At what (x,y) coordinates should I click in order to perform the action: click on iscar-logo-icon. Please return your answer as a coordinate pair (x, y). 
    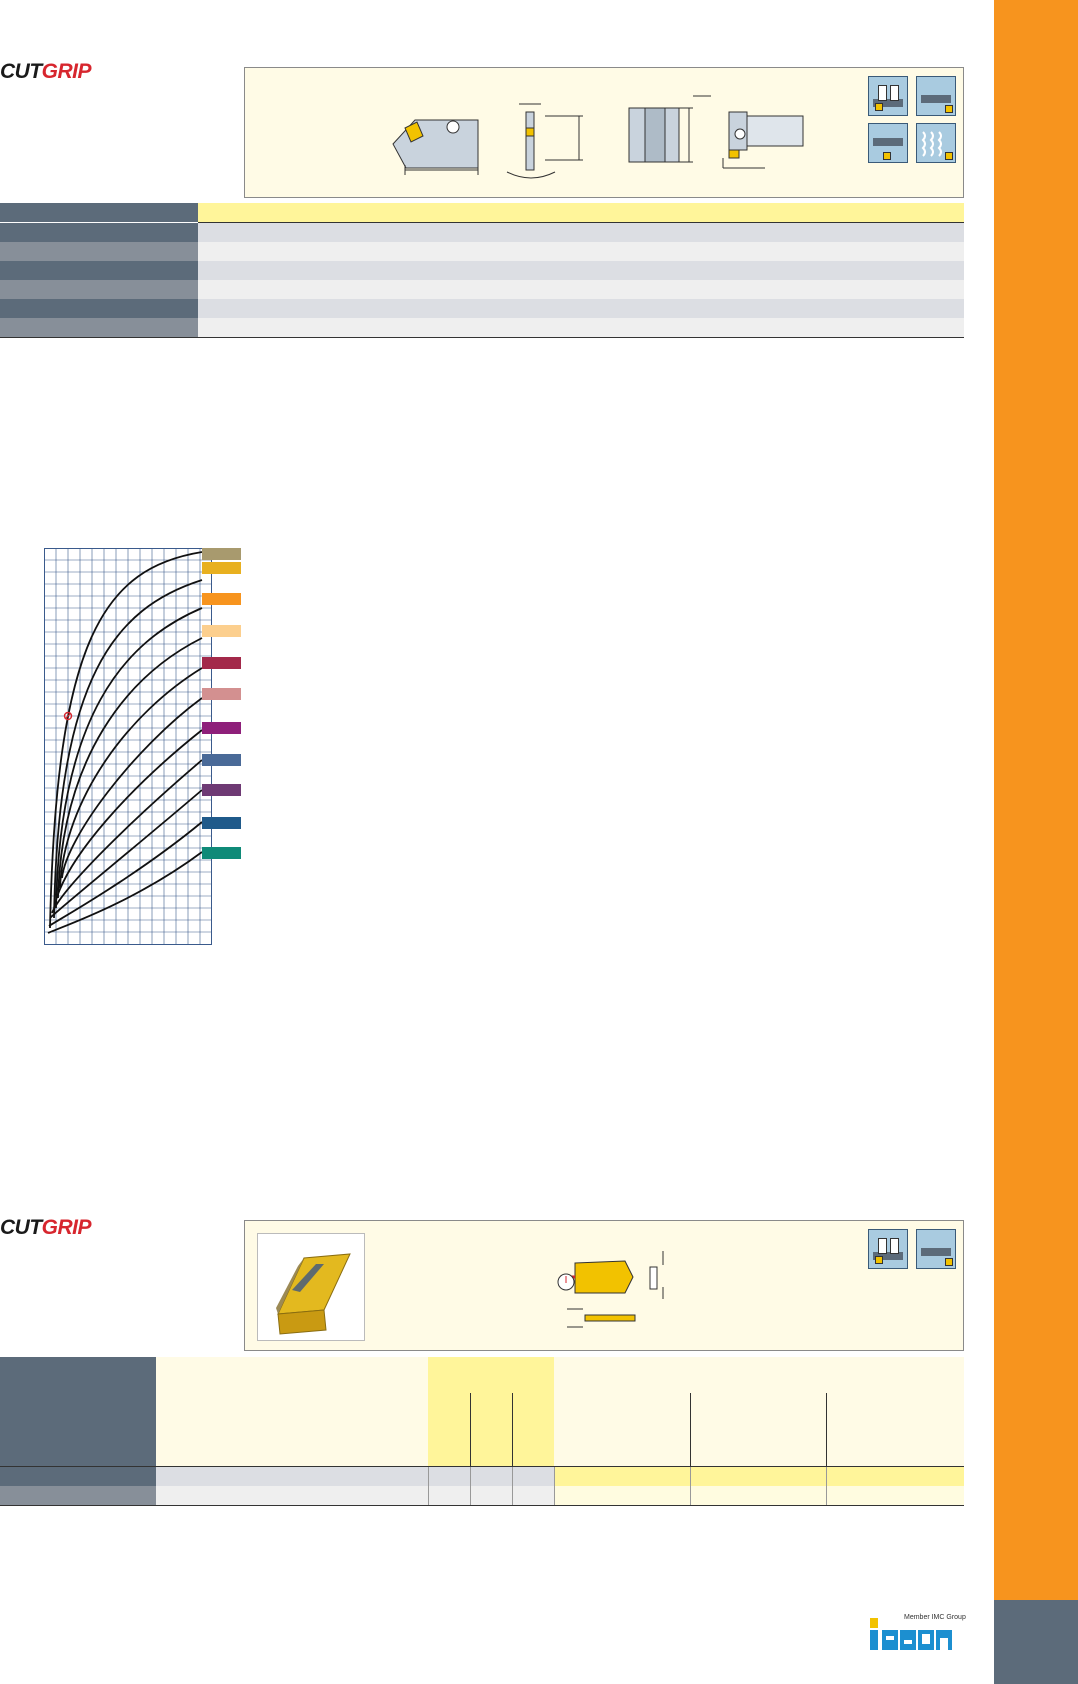
    Looking at the image, I should click on (911, 1634).